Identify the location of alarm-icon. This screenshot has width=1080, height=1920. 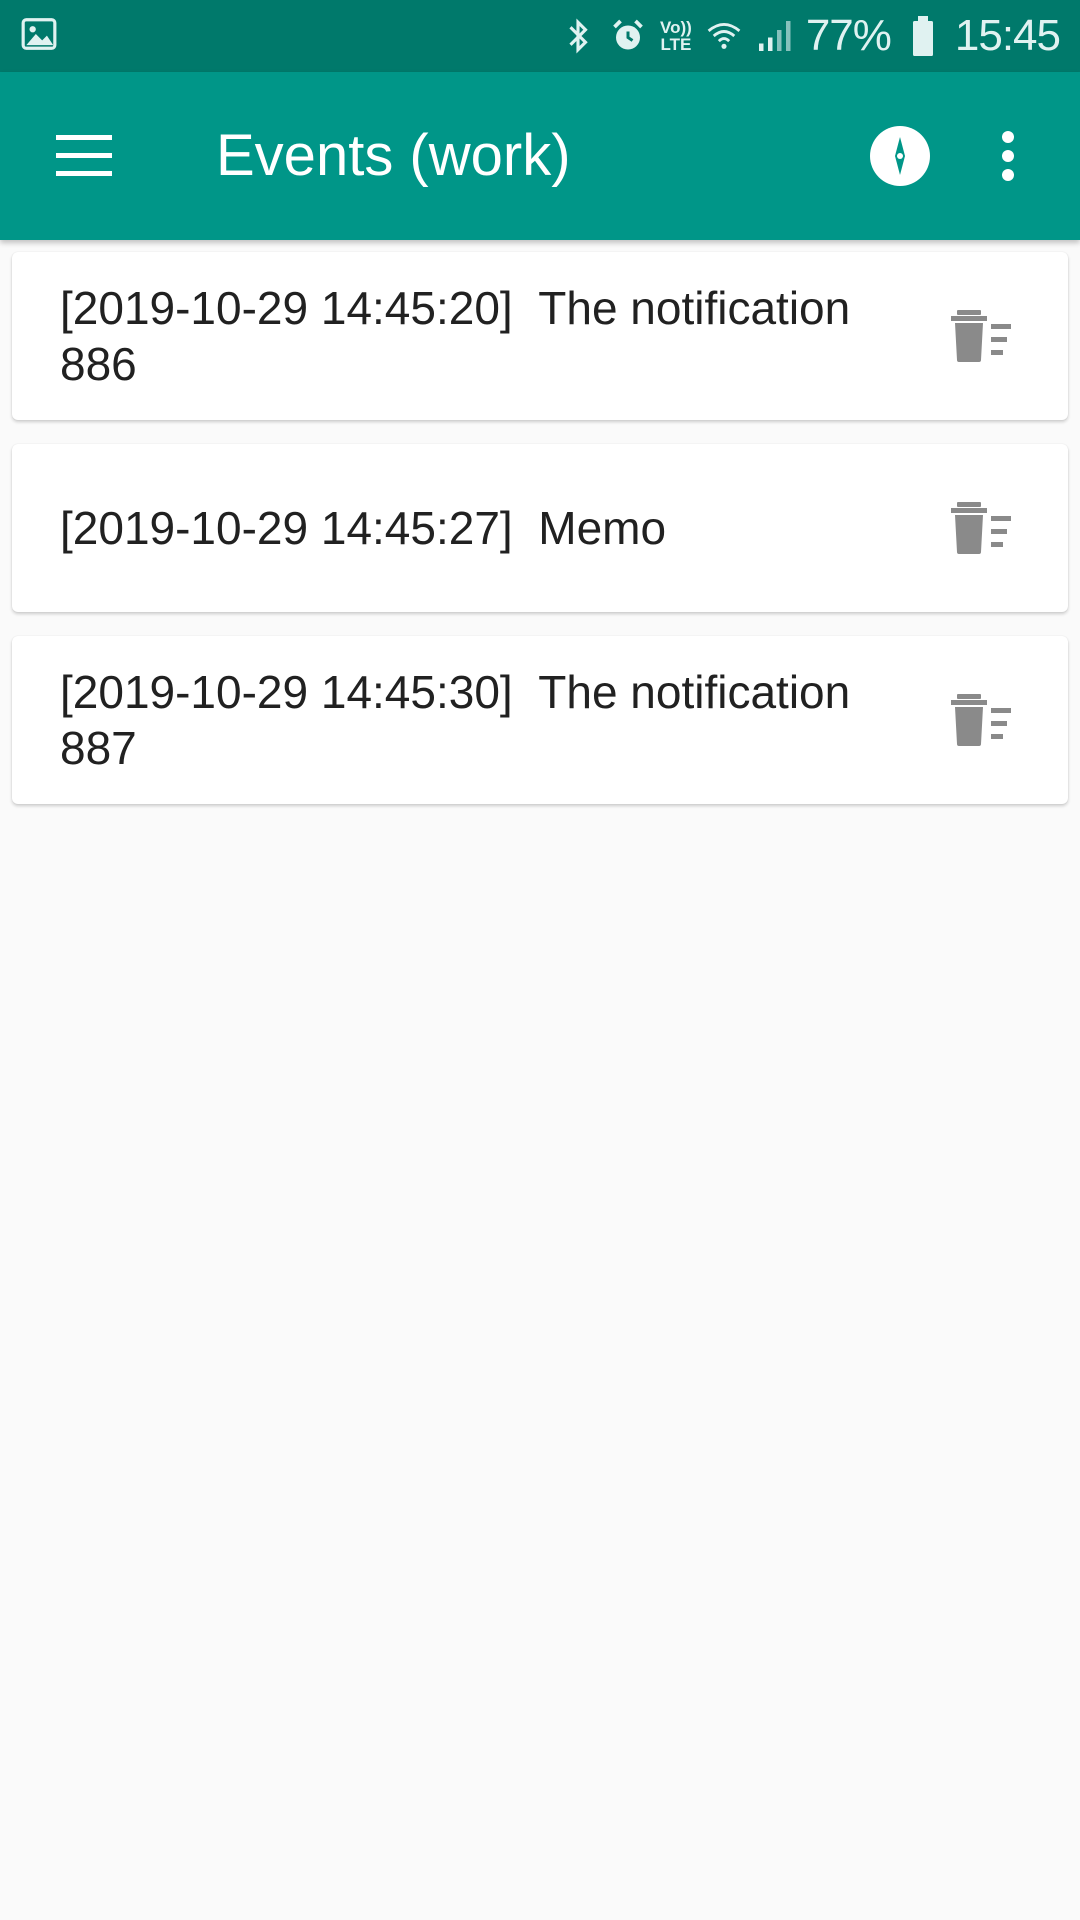
(628, 36).